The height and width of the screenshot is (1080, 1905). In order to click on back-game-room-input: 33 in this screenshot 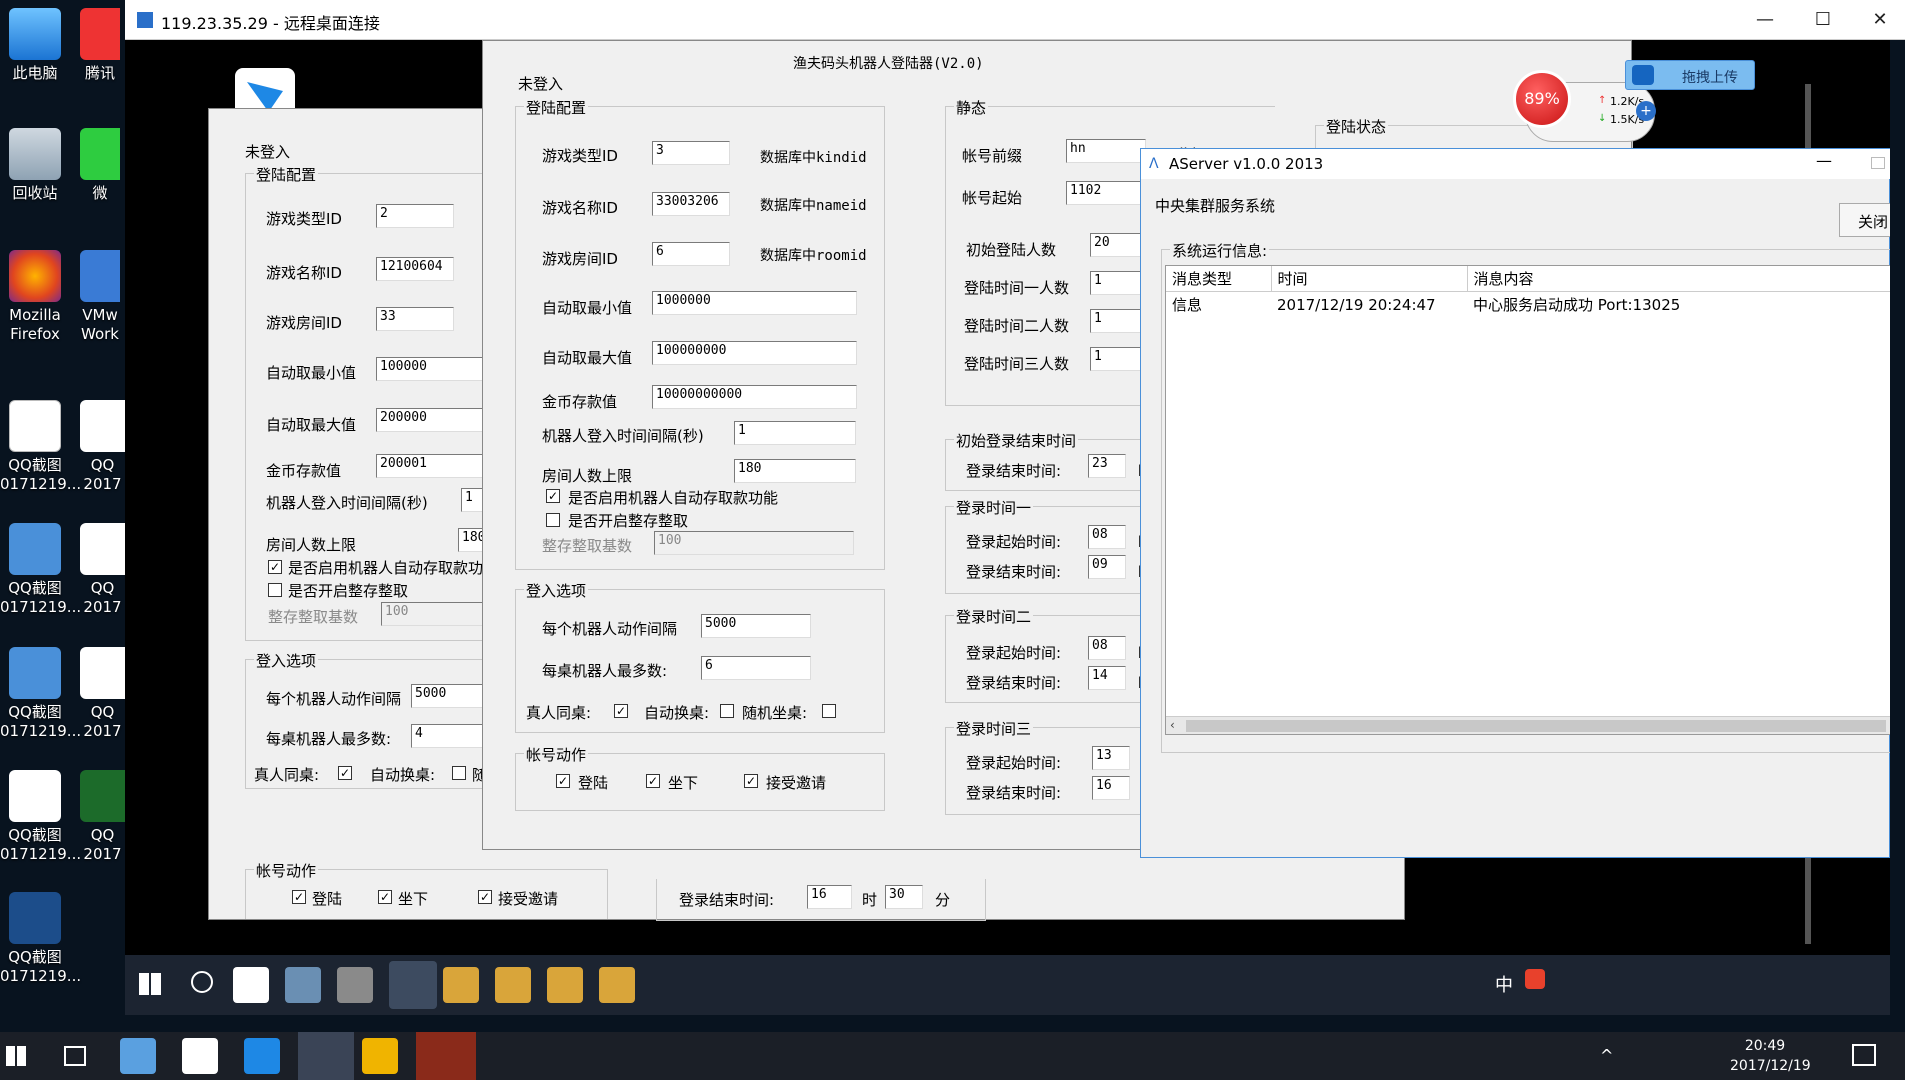, I will do `click(415, 319)`.